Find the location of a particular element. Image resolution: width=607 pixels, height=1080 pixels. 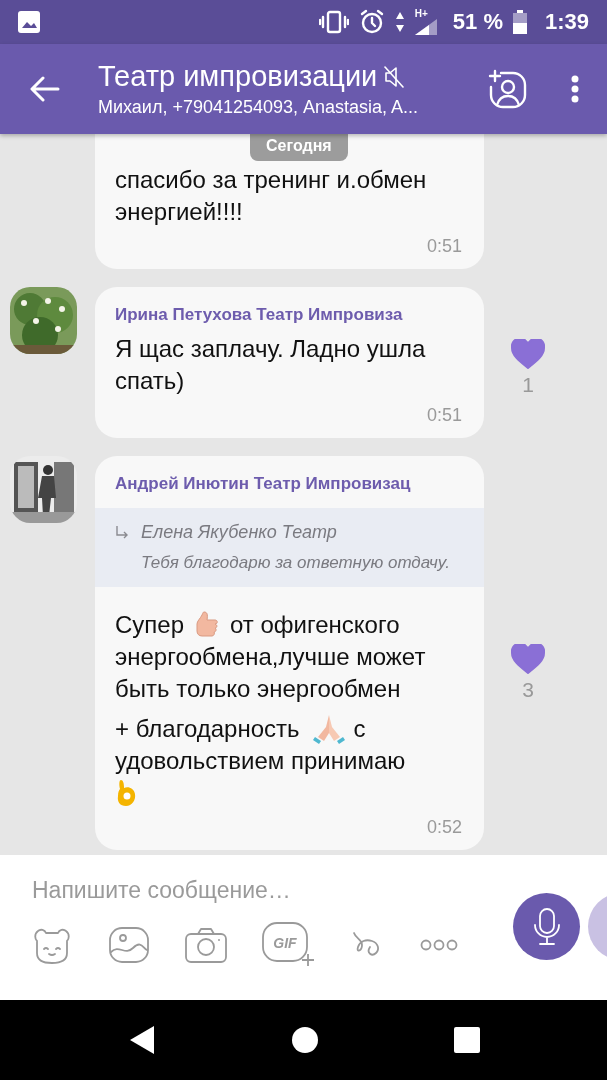

battery-icon is located at coordinates (519, 22).